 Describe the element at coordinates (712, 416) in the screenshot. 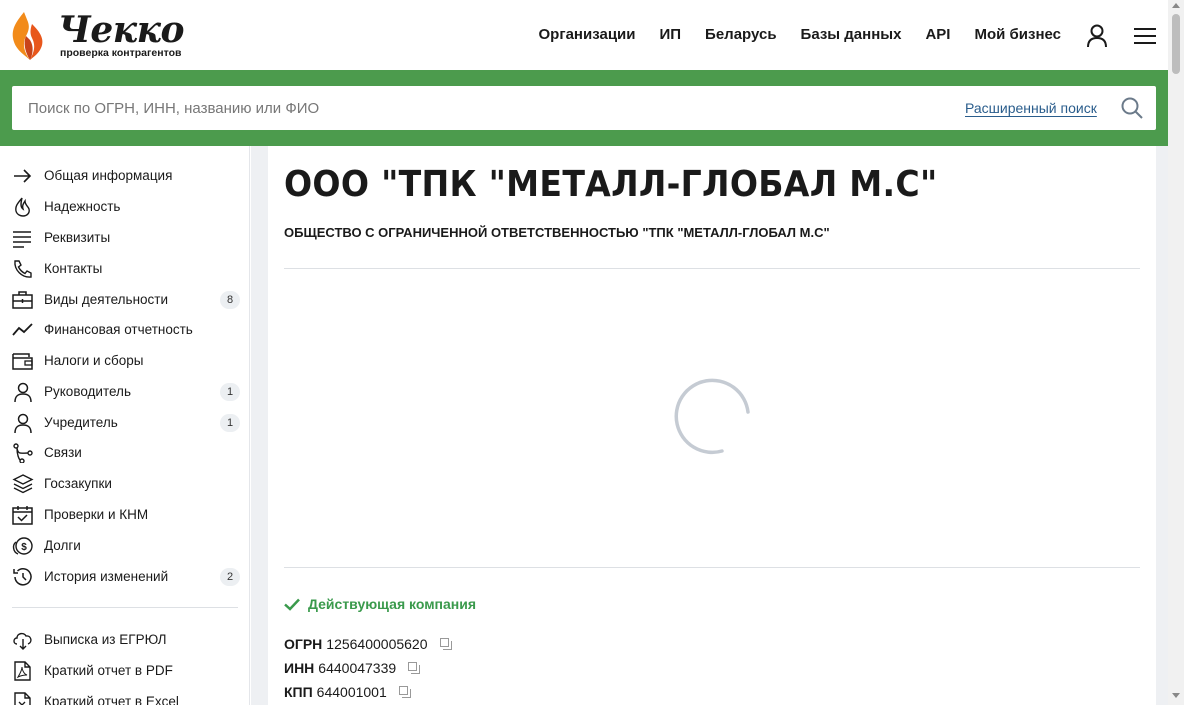

I see `loading-spinner-icon` at that location.